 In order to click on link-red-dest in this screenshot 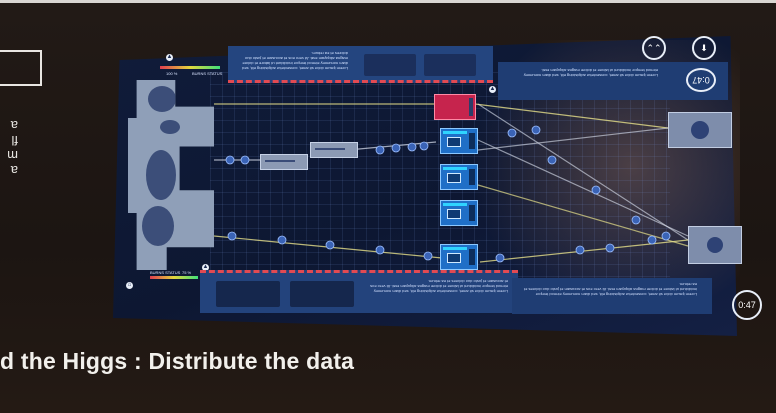, I will do `click(571, 116)`.